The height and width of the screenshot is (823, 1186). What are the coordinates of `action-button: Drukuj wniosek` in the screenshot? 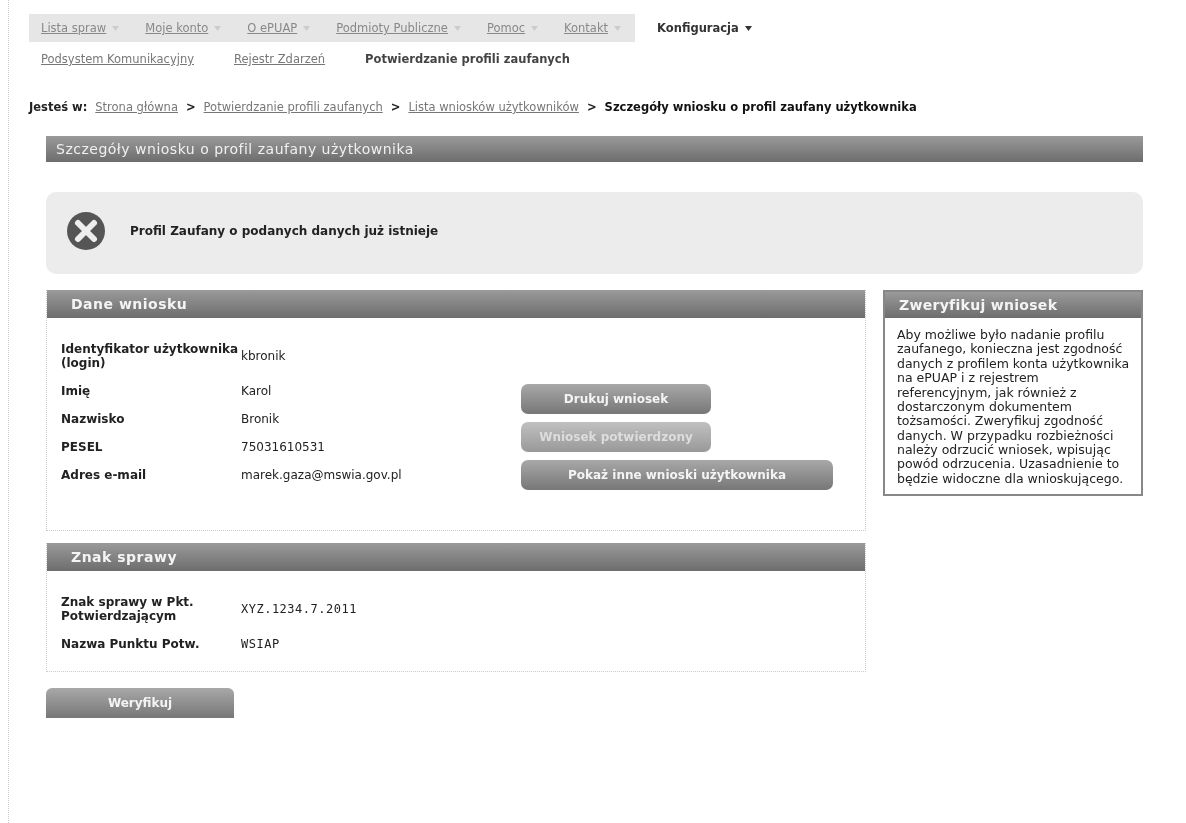 It's located at (616, 399).